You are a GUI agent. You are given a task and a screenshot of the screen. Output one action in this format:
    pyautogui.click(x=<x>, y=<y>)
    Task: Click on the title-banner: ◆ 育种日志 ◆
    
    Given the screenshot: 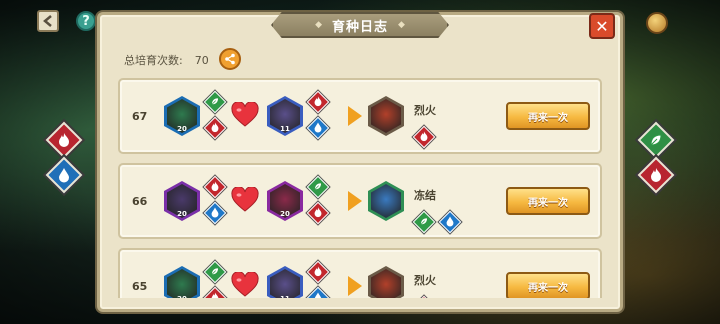 What is the action you would take?
    pyautogui.click(x=360, y=25)
    